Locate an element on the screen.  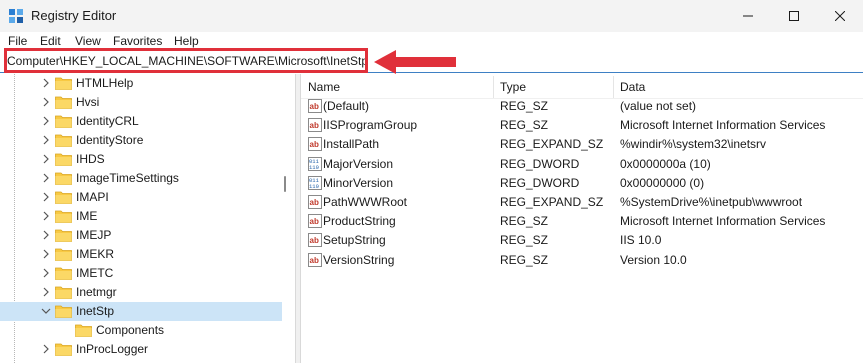
menu-edit: Edit is located at coordinates (50, 41).